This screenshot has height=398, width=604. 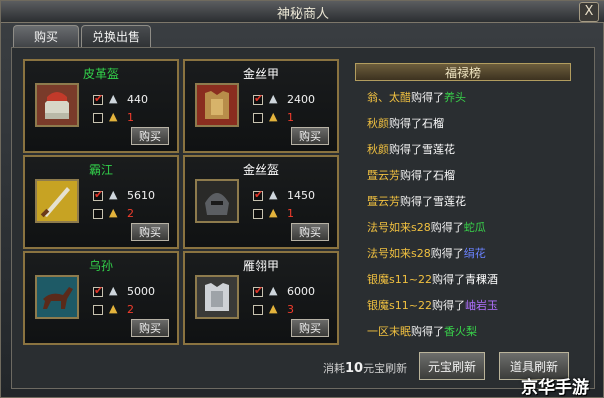 I want to click on cost-suffix: 元宝刷新, so click(x=385, y=368).